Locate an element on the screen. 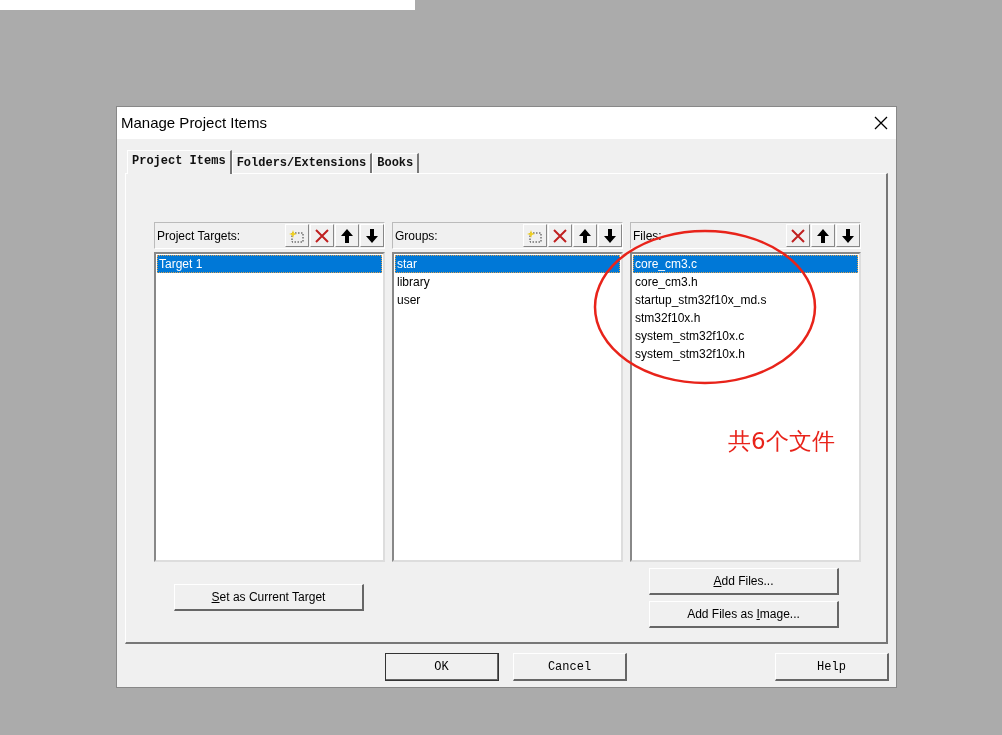 This screenshot has height=735, width=1002. window-title: Manage Project Items is located at coordinates (194, 122).